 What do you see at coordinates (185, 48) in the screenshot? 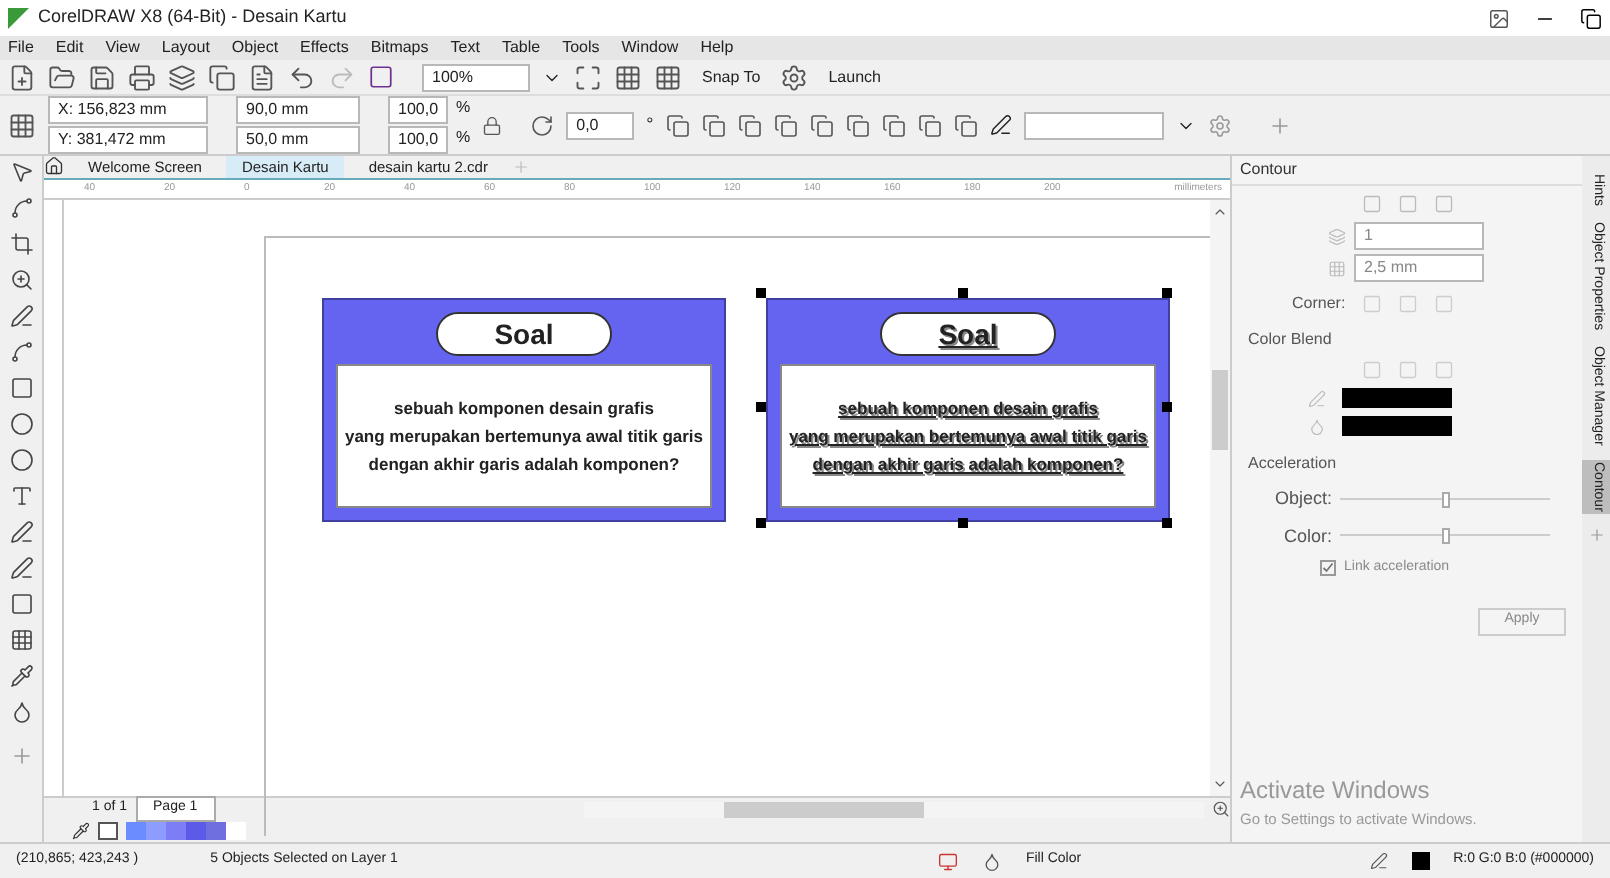
I see `menu-item: Layout` at bounding box center [185, 48].